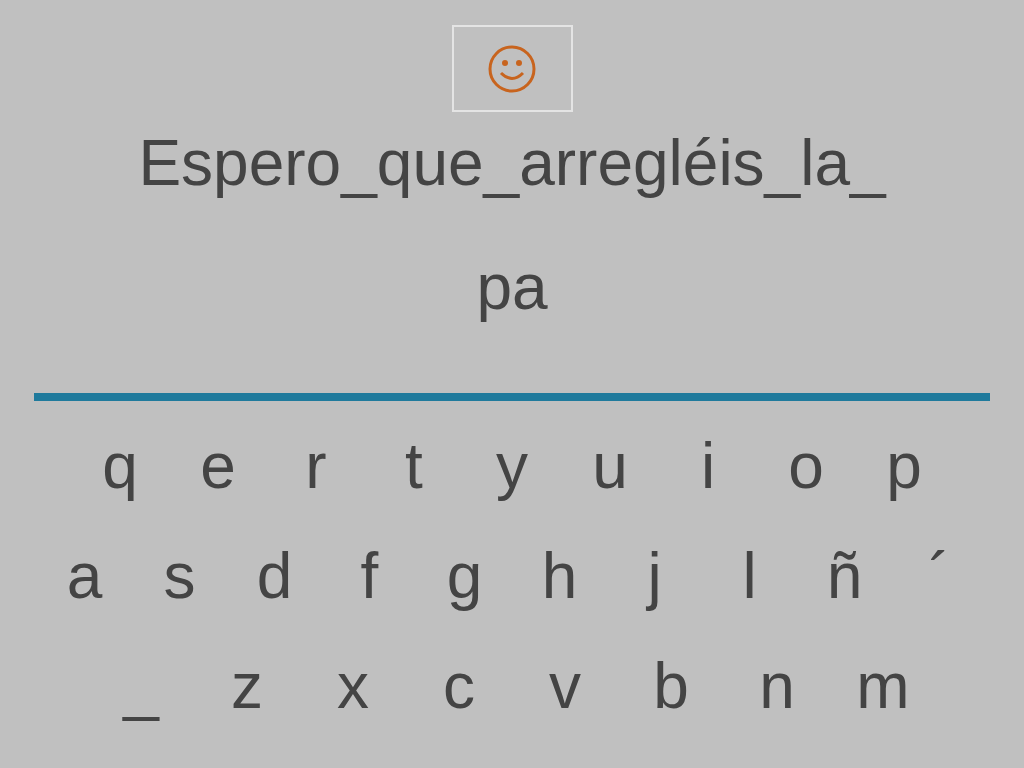 The height and width of the screenshot is (768, 1024). I want to click on letter-key: r, so click(316, 466).